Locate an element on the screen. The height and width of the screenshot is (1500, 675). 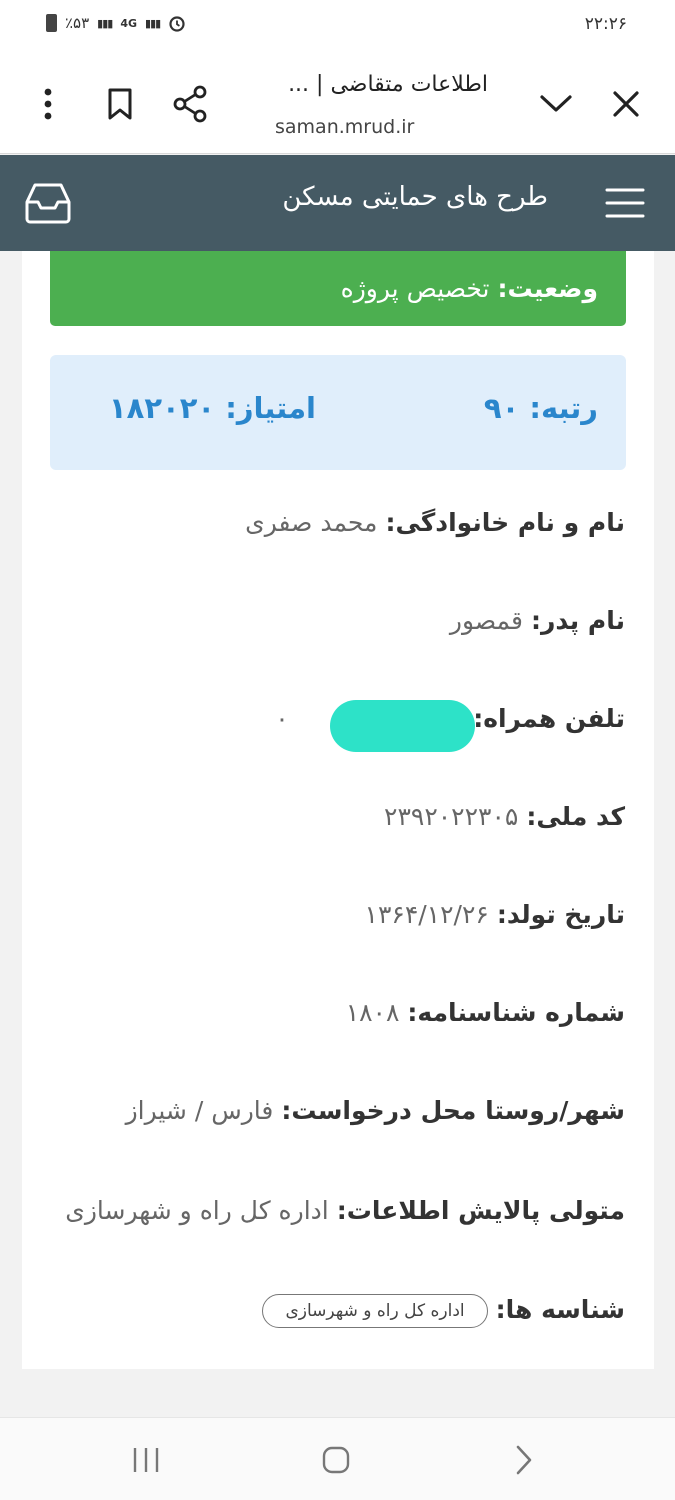
share-icon is located at coordinates (190, 104).